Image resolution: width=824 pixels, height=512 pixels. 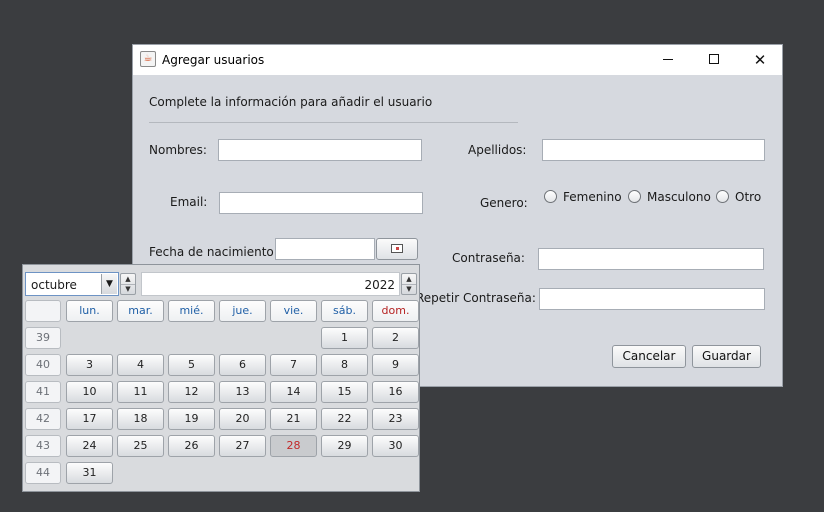 I want to click on repetir-contrasena-label: Repetir Contraseña:, so click(x=476, y=298).